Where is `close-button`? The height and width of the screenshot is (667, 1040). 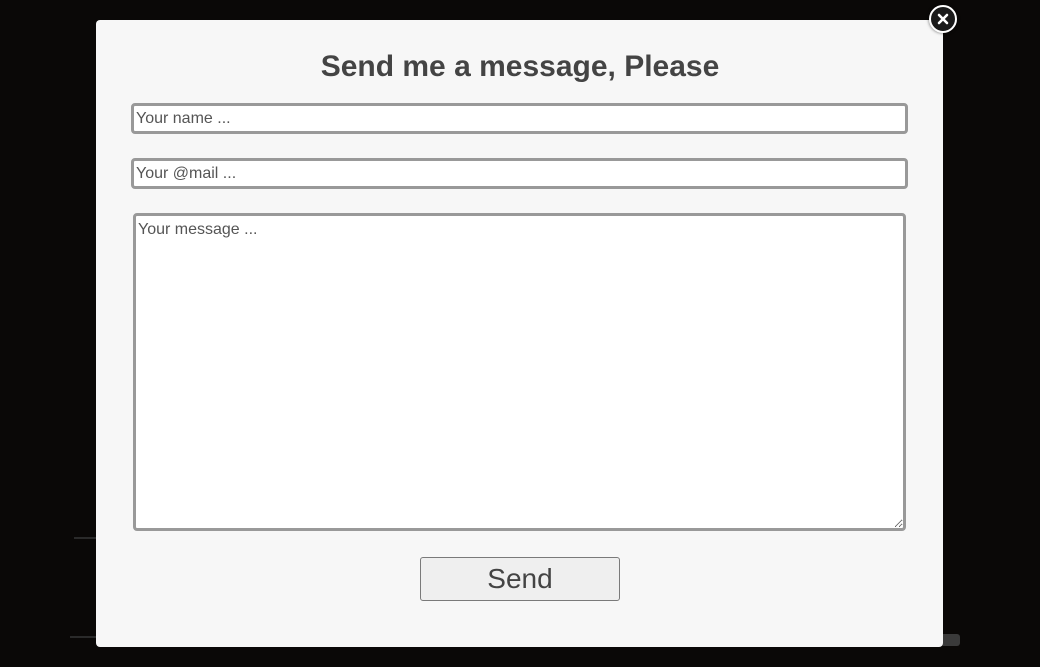 close-button is located at coordinates (943, 19).